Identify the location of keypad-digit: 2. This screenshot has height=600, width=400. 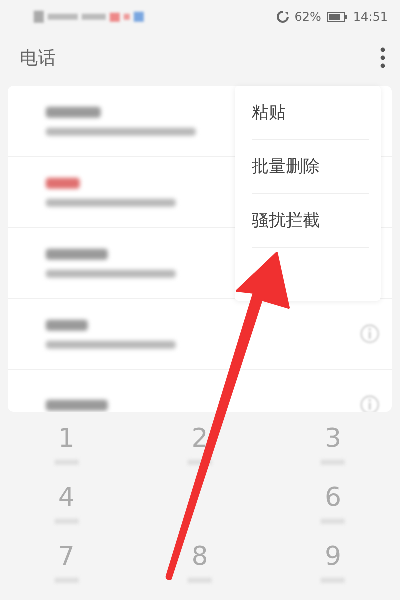
(200, 439).